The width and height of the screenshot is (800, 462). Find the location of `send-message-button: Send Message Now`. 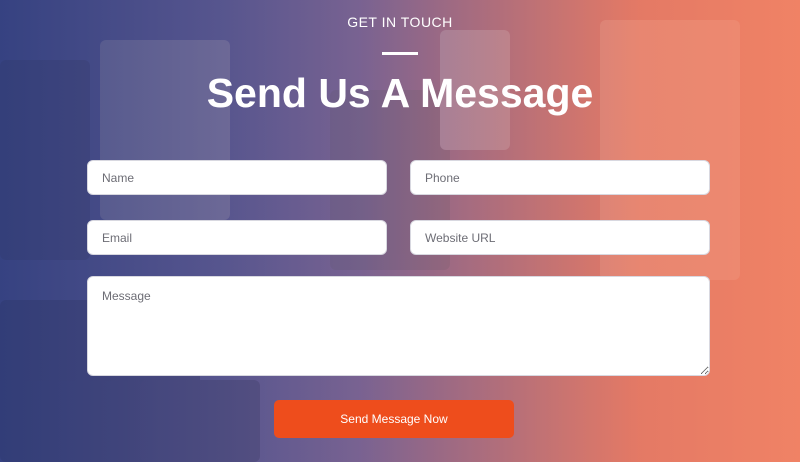

send-message-button: Send Message Now is located at coordinates (394, 419).